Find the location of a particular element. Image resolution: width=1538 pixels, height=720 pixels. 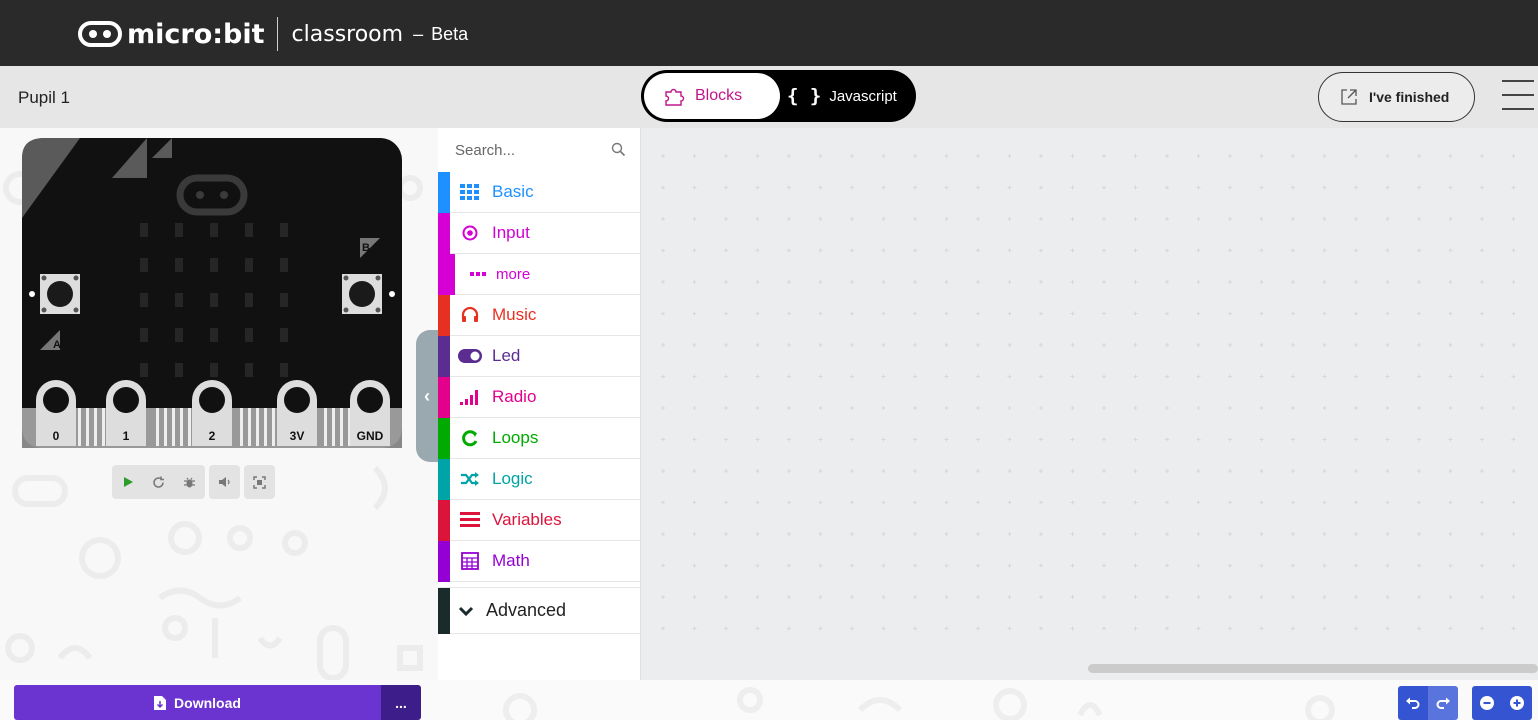

undo-redo-group is located at coordinates (1428, 703).